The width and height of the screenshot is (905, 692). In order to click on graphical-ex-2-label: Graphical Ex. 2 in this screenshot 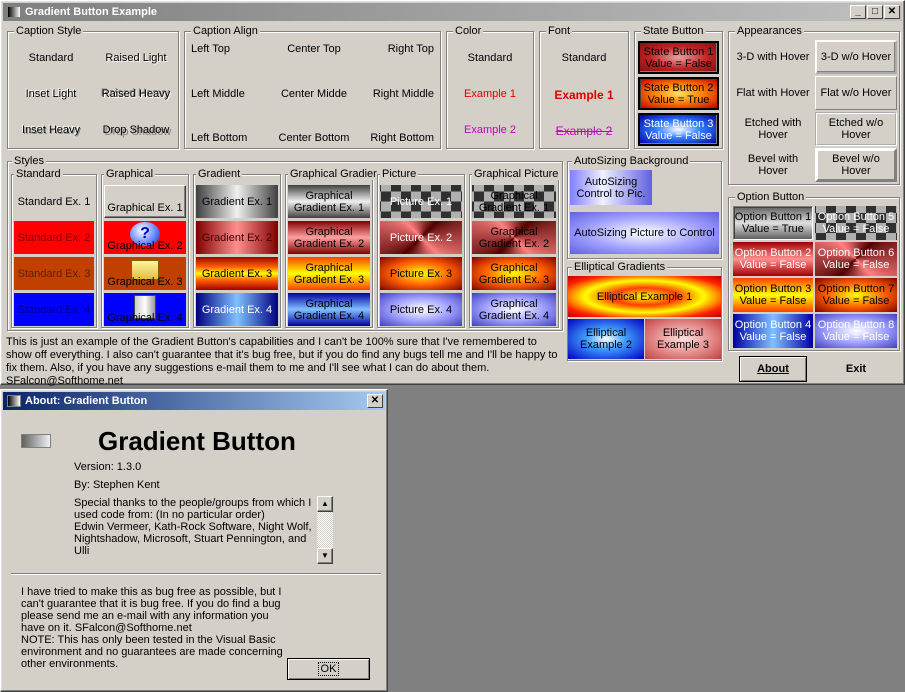, I will do `click(145, 246)`.